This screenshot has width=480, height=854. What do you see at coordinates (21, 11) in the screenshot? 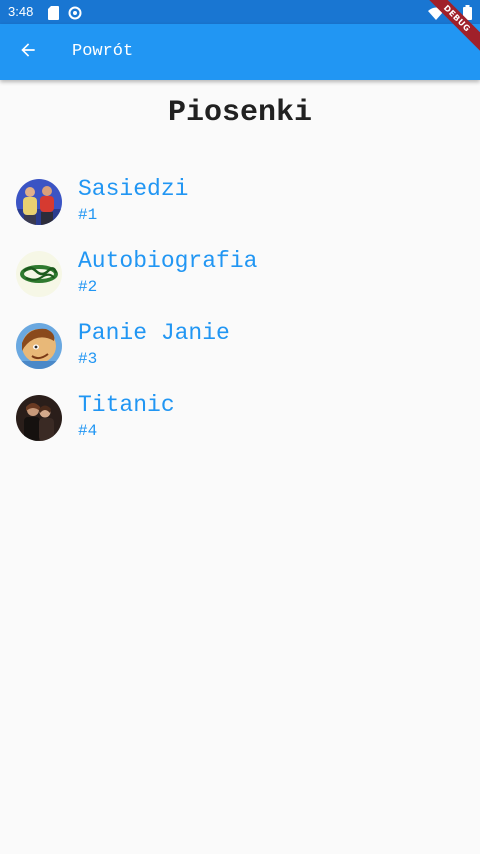
I see `status-time: 3:48` at bounding box center [21, 11].